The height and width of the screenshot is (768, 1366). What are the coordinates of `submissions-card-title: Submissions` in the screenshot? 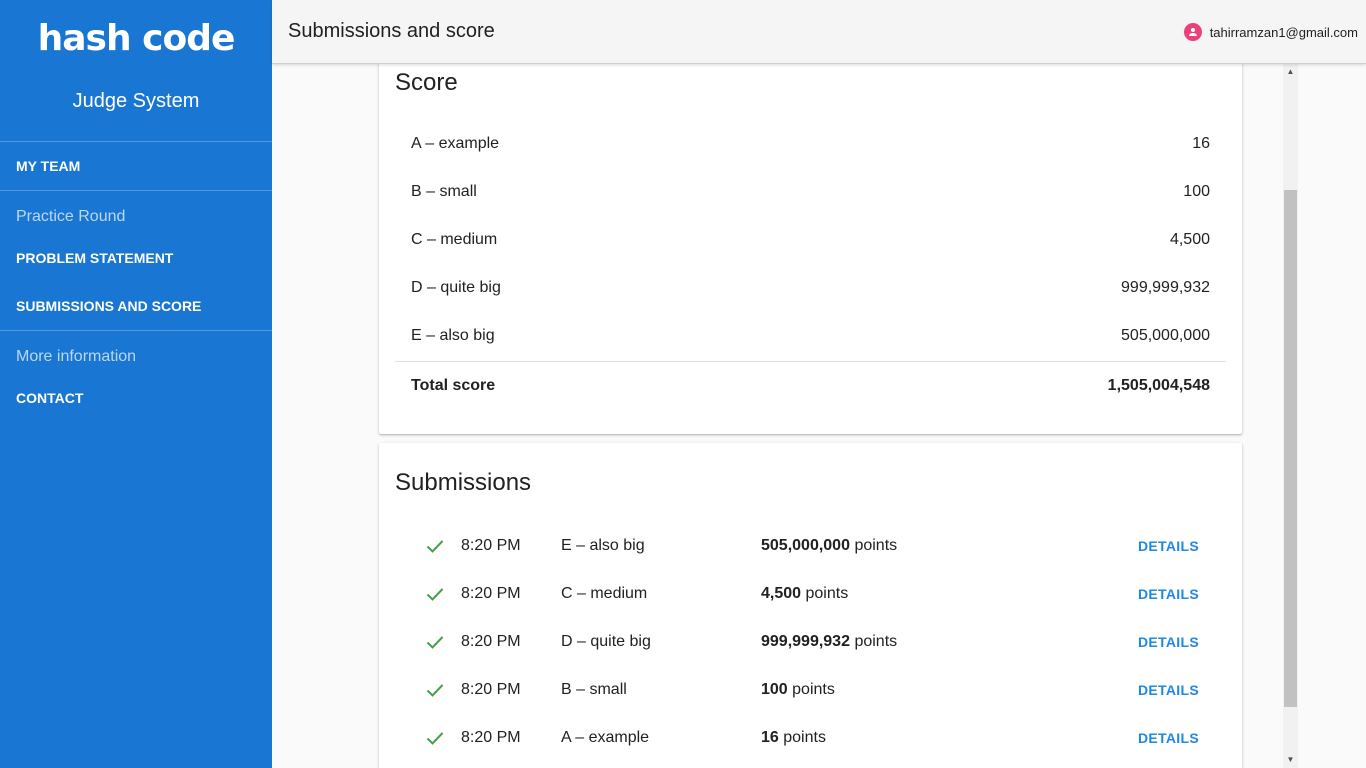 It's located at (463, 482).